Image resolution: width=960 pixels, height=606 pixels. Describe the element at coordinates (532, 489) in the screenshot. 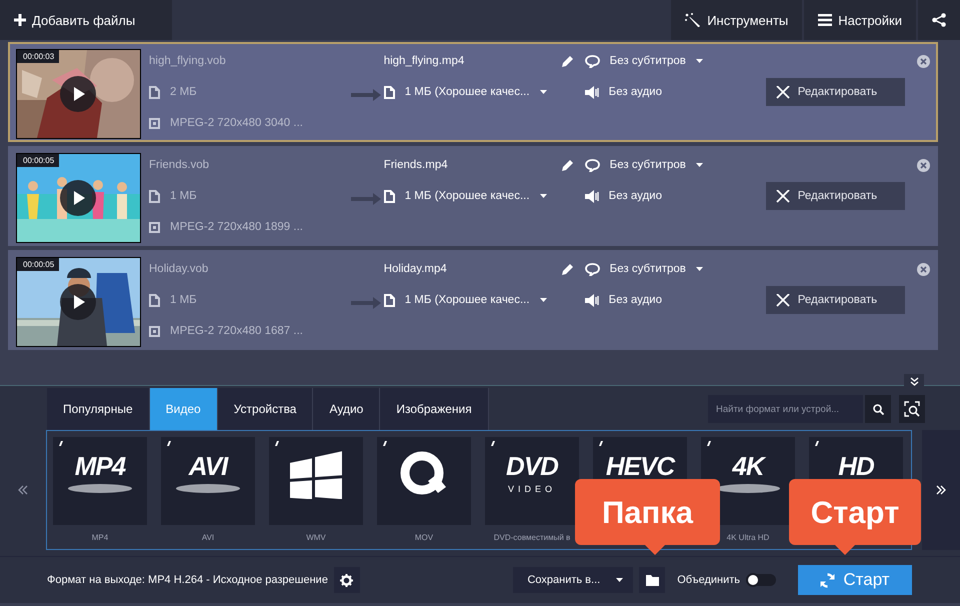

I see `format-logo-caption: VIDEO` at that location.